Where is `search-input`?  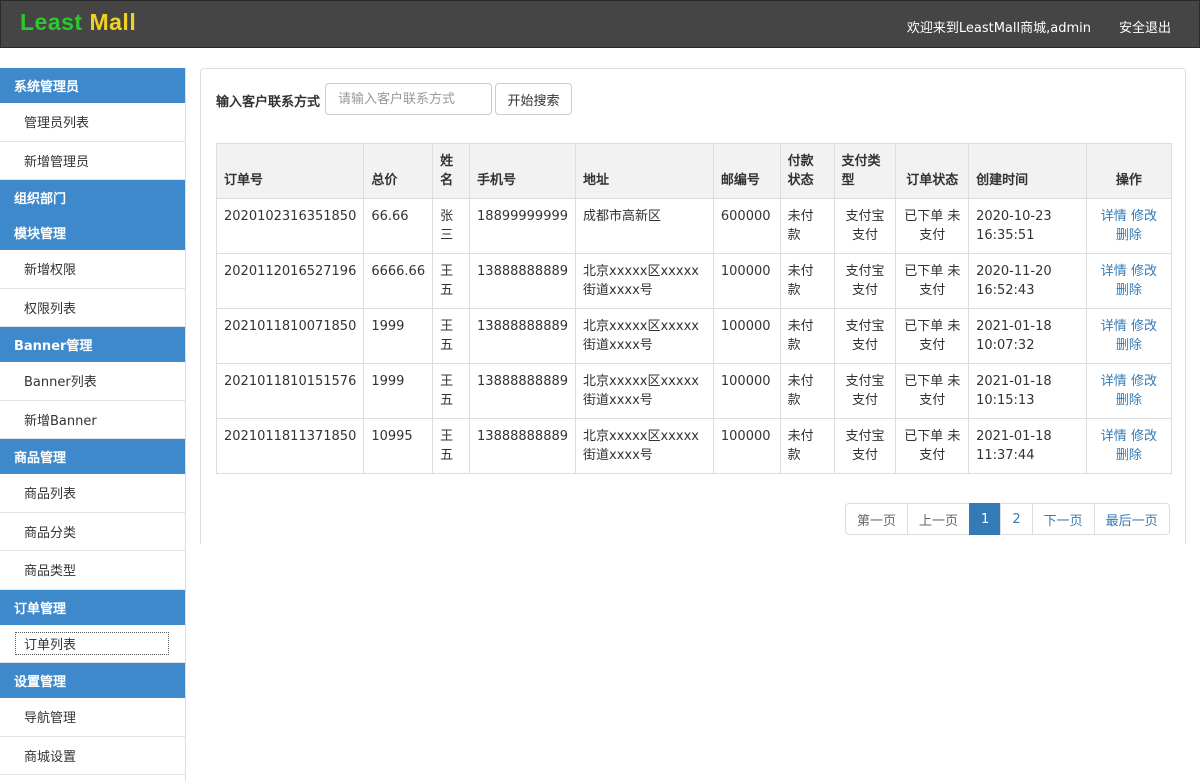
search-input is located at coordinates (408, 99).